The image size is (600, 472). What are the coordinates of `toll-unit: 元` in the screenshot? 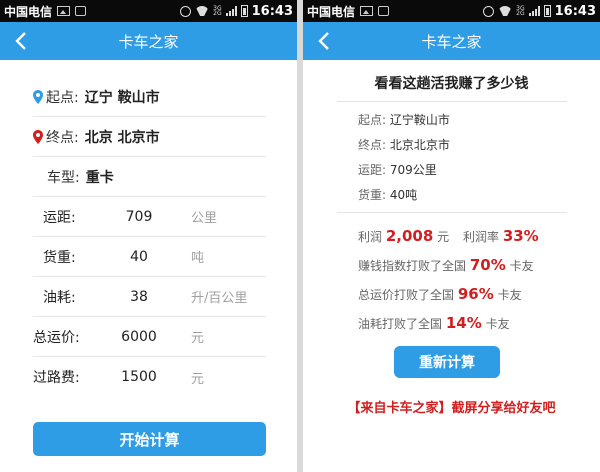 It's located at (198, 379).